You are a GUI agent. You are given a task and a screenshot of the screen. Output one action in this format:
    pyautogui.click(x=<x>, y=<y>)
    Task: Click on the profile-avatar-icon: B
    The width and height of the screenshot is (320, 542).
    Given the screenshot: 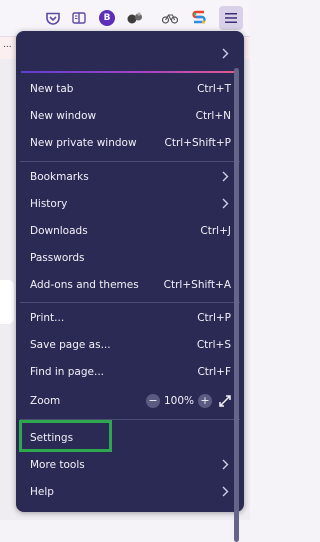 What is the action you would take?
    pyautogui.click(x=107, y=18)
    